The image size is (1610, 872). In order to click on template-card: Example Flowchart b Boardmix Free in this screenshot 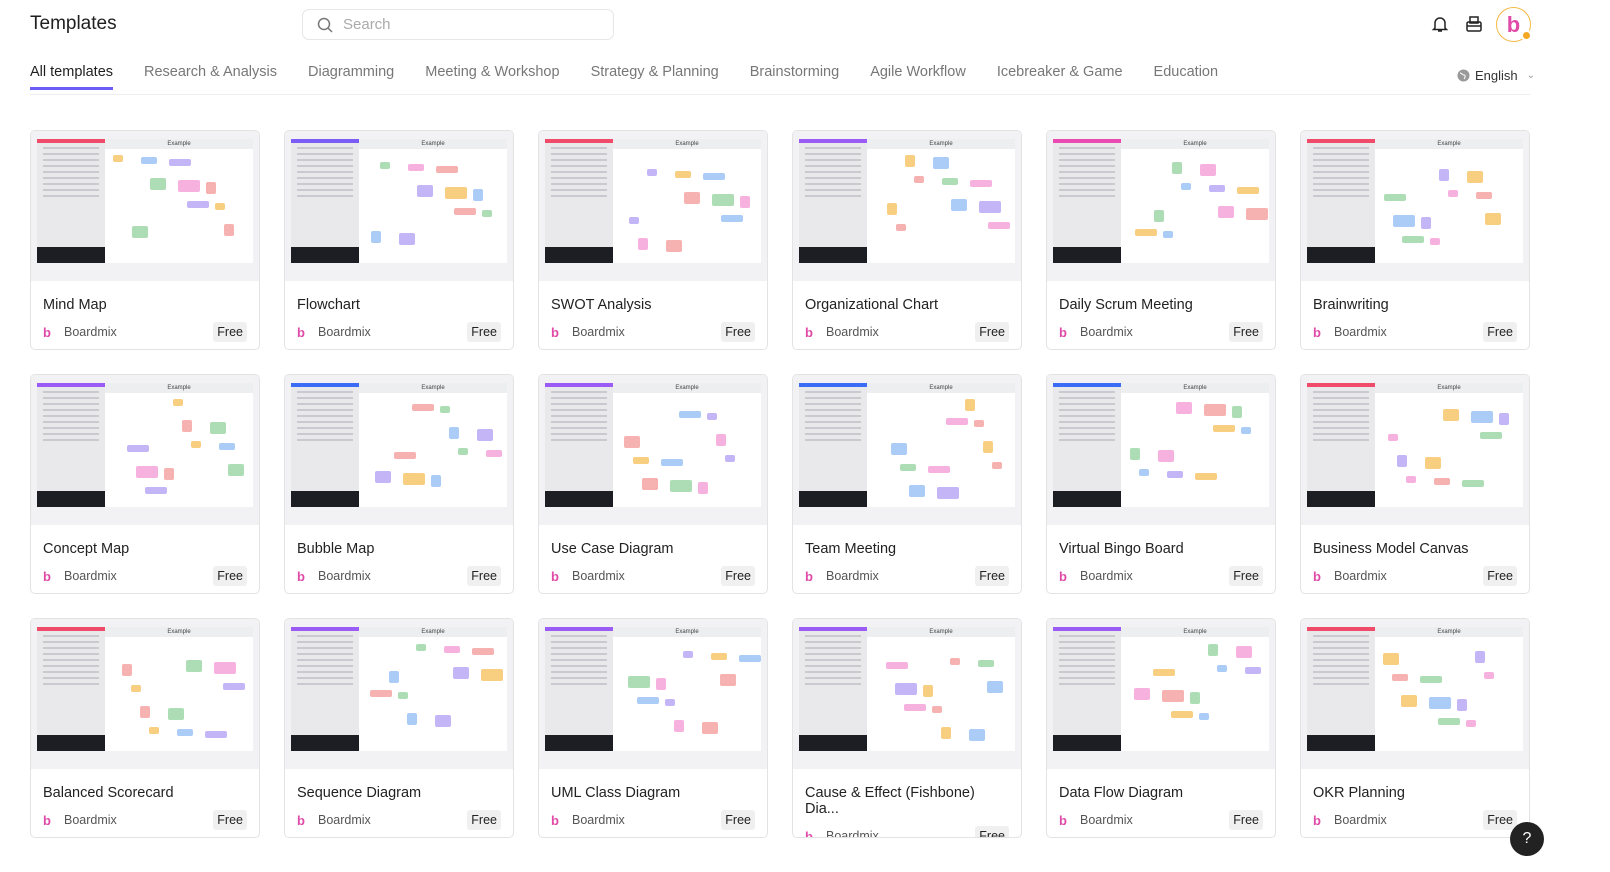, I will do `click(399, 240)`.